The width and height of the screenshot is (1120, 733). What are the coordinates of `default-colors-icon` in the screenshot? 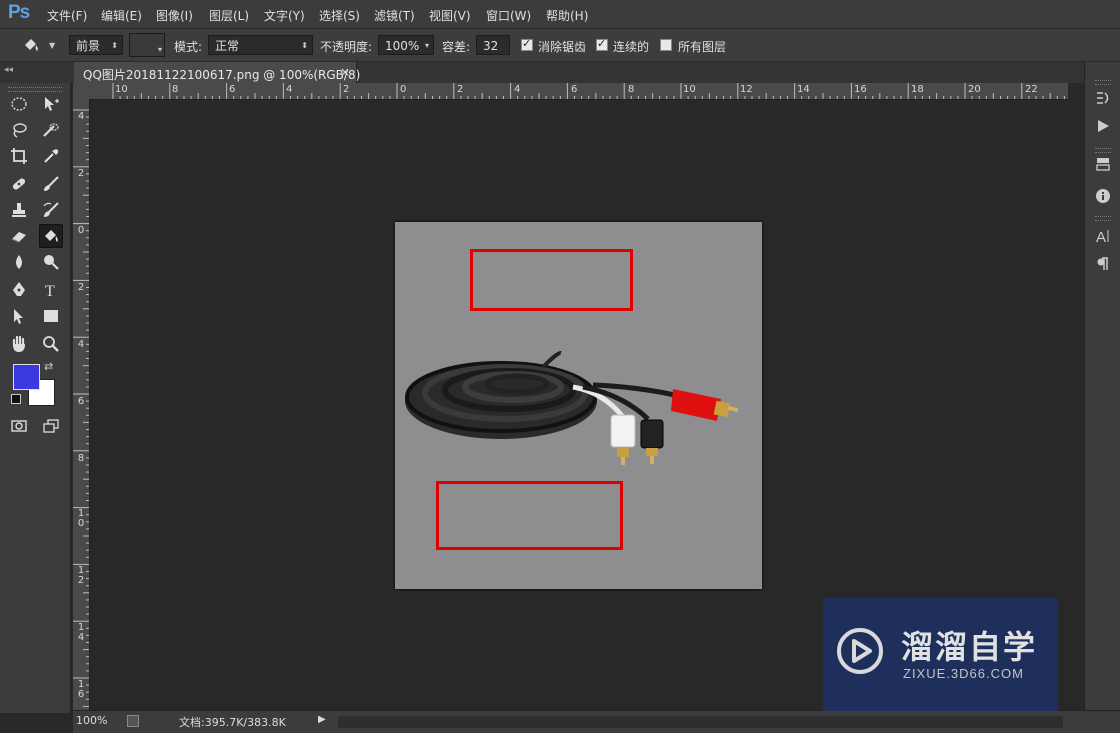 It's located at (16, 399).